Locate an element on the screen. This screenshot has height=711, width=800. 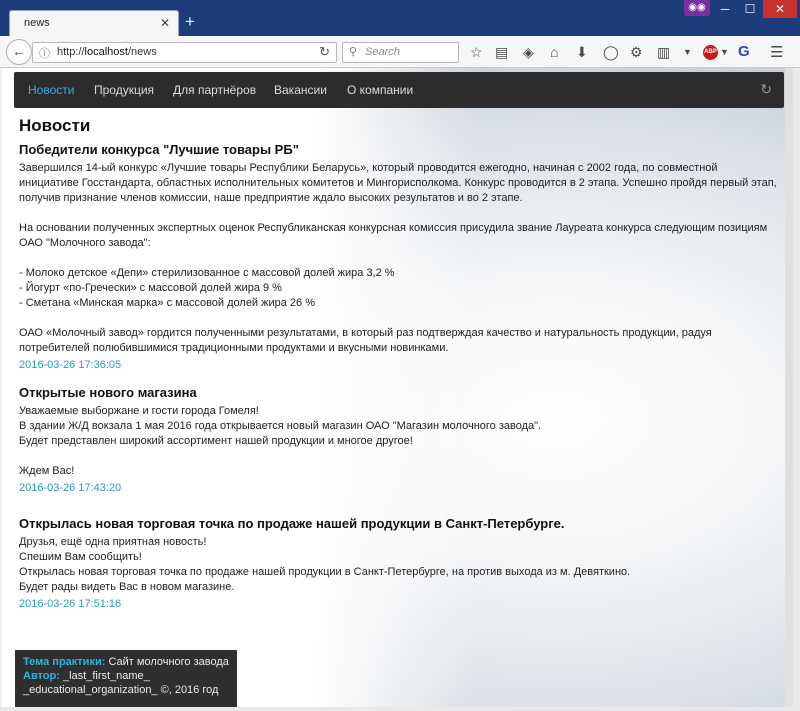
footer-author-value: _last_first_name_ is located at coordinates (106, 676).